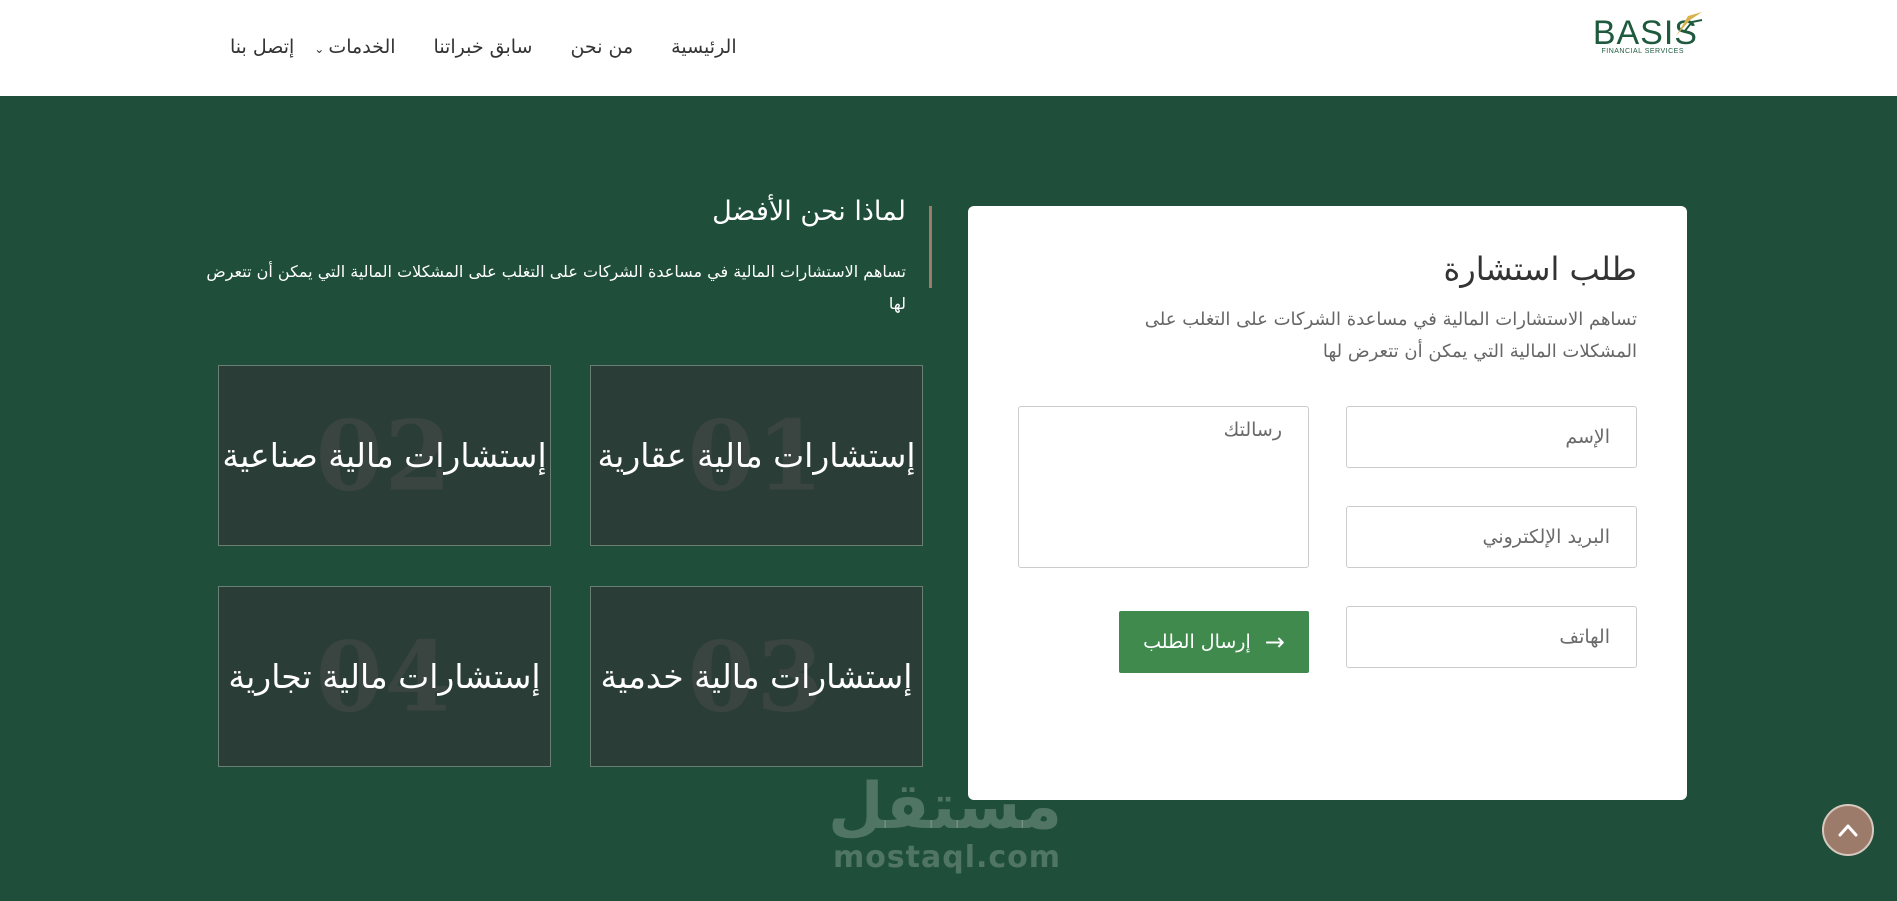 Image resolution: width=1897 pixels, height=901 pixels. I want to click on service-card-industrial: 02 إستشارات مالية صناعية, so click(384, 455).